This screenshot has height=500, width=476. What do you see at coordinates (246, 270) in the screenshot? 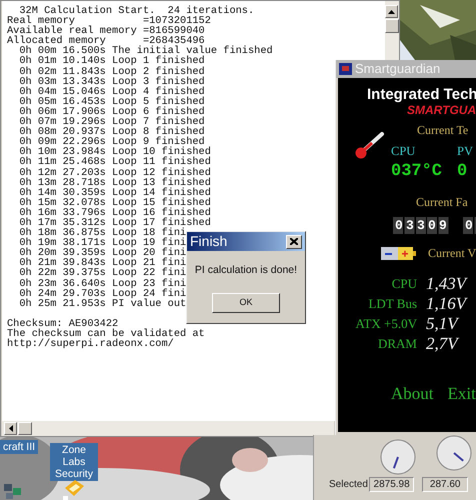
I see `dialog-message: PI calculation is done!` at bounding box center [246, 270].